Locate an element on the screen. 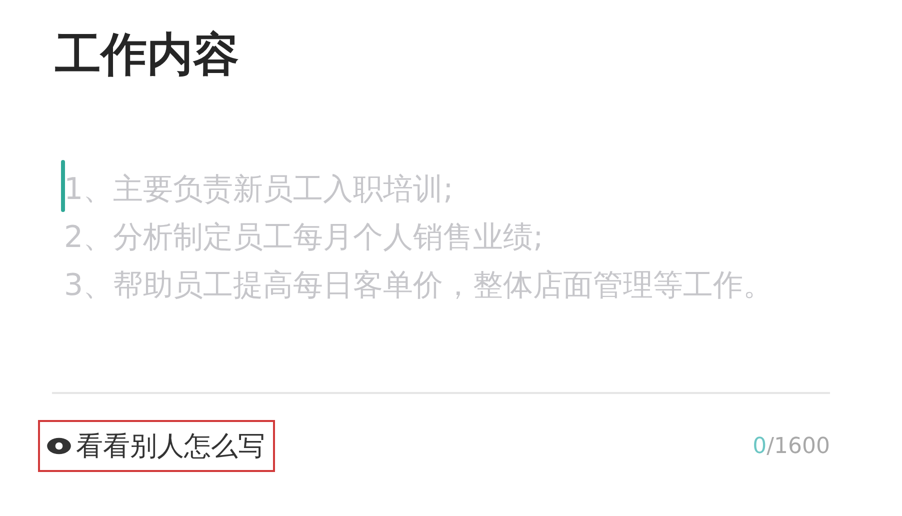 The image size is (902, 516). page-title: 工作内容 is located at coordinates (147, 54).